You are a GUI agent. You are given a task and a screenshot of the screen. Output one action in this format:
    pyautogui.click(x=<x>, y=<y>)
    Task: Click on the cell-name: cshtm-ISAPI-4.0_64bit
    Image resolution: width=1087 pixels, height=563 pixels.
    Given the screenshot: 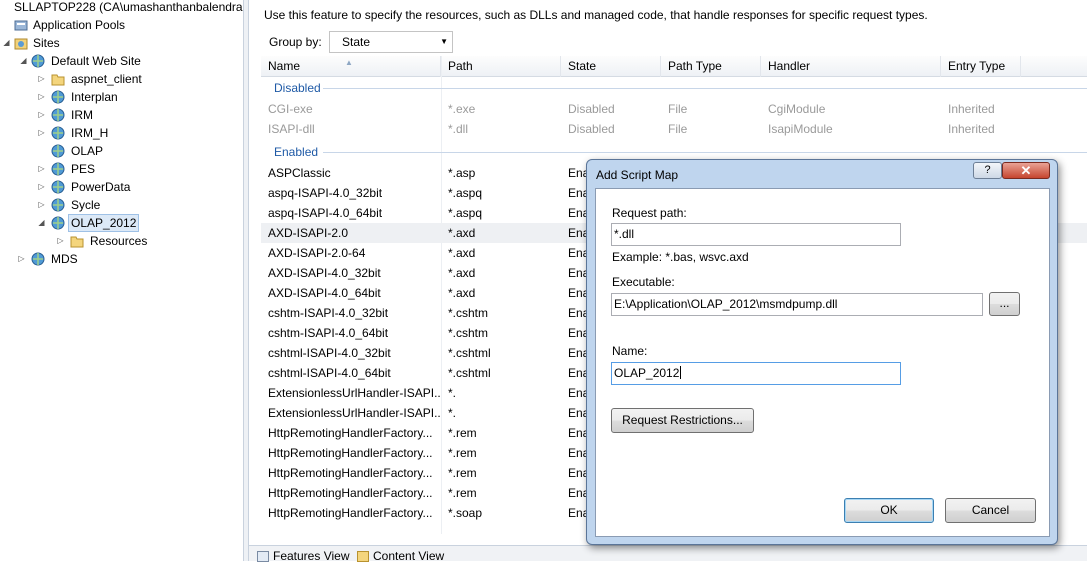 What is the action you would take?
    pyautogui.click(x=328, y=333)
    